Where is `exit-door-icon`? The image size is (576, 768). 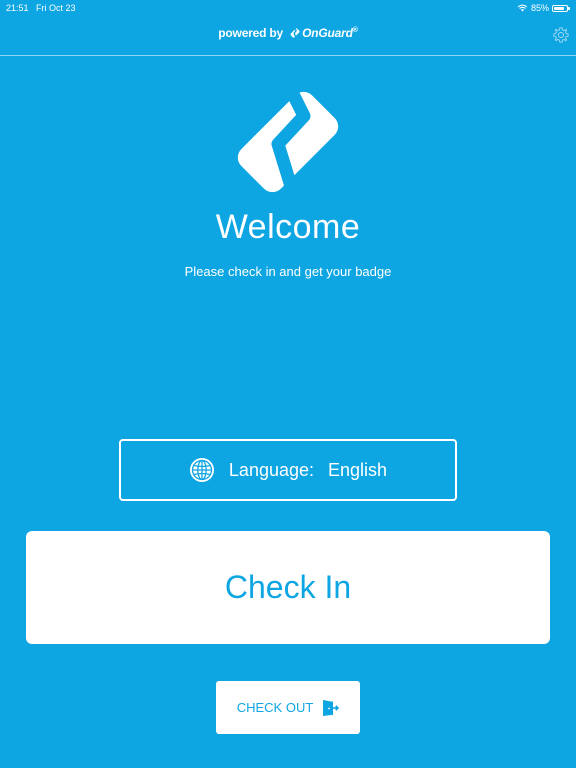
exit-door-icon is located at coordinates (331, 707).